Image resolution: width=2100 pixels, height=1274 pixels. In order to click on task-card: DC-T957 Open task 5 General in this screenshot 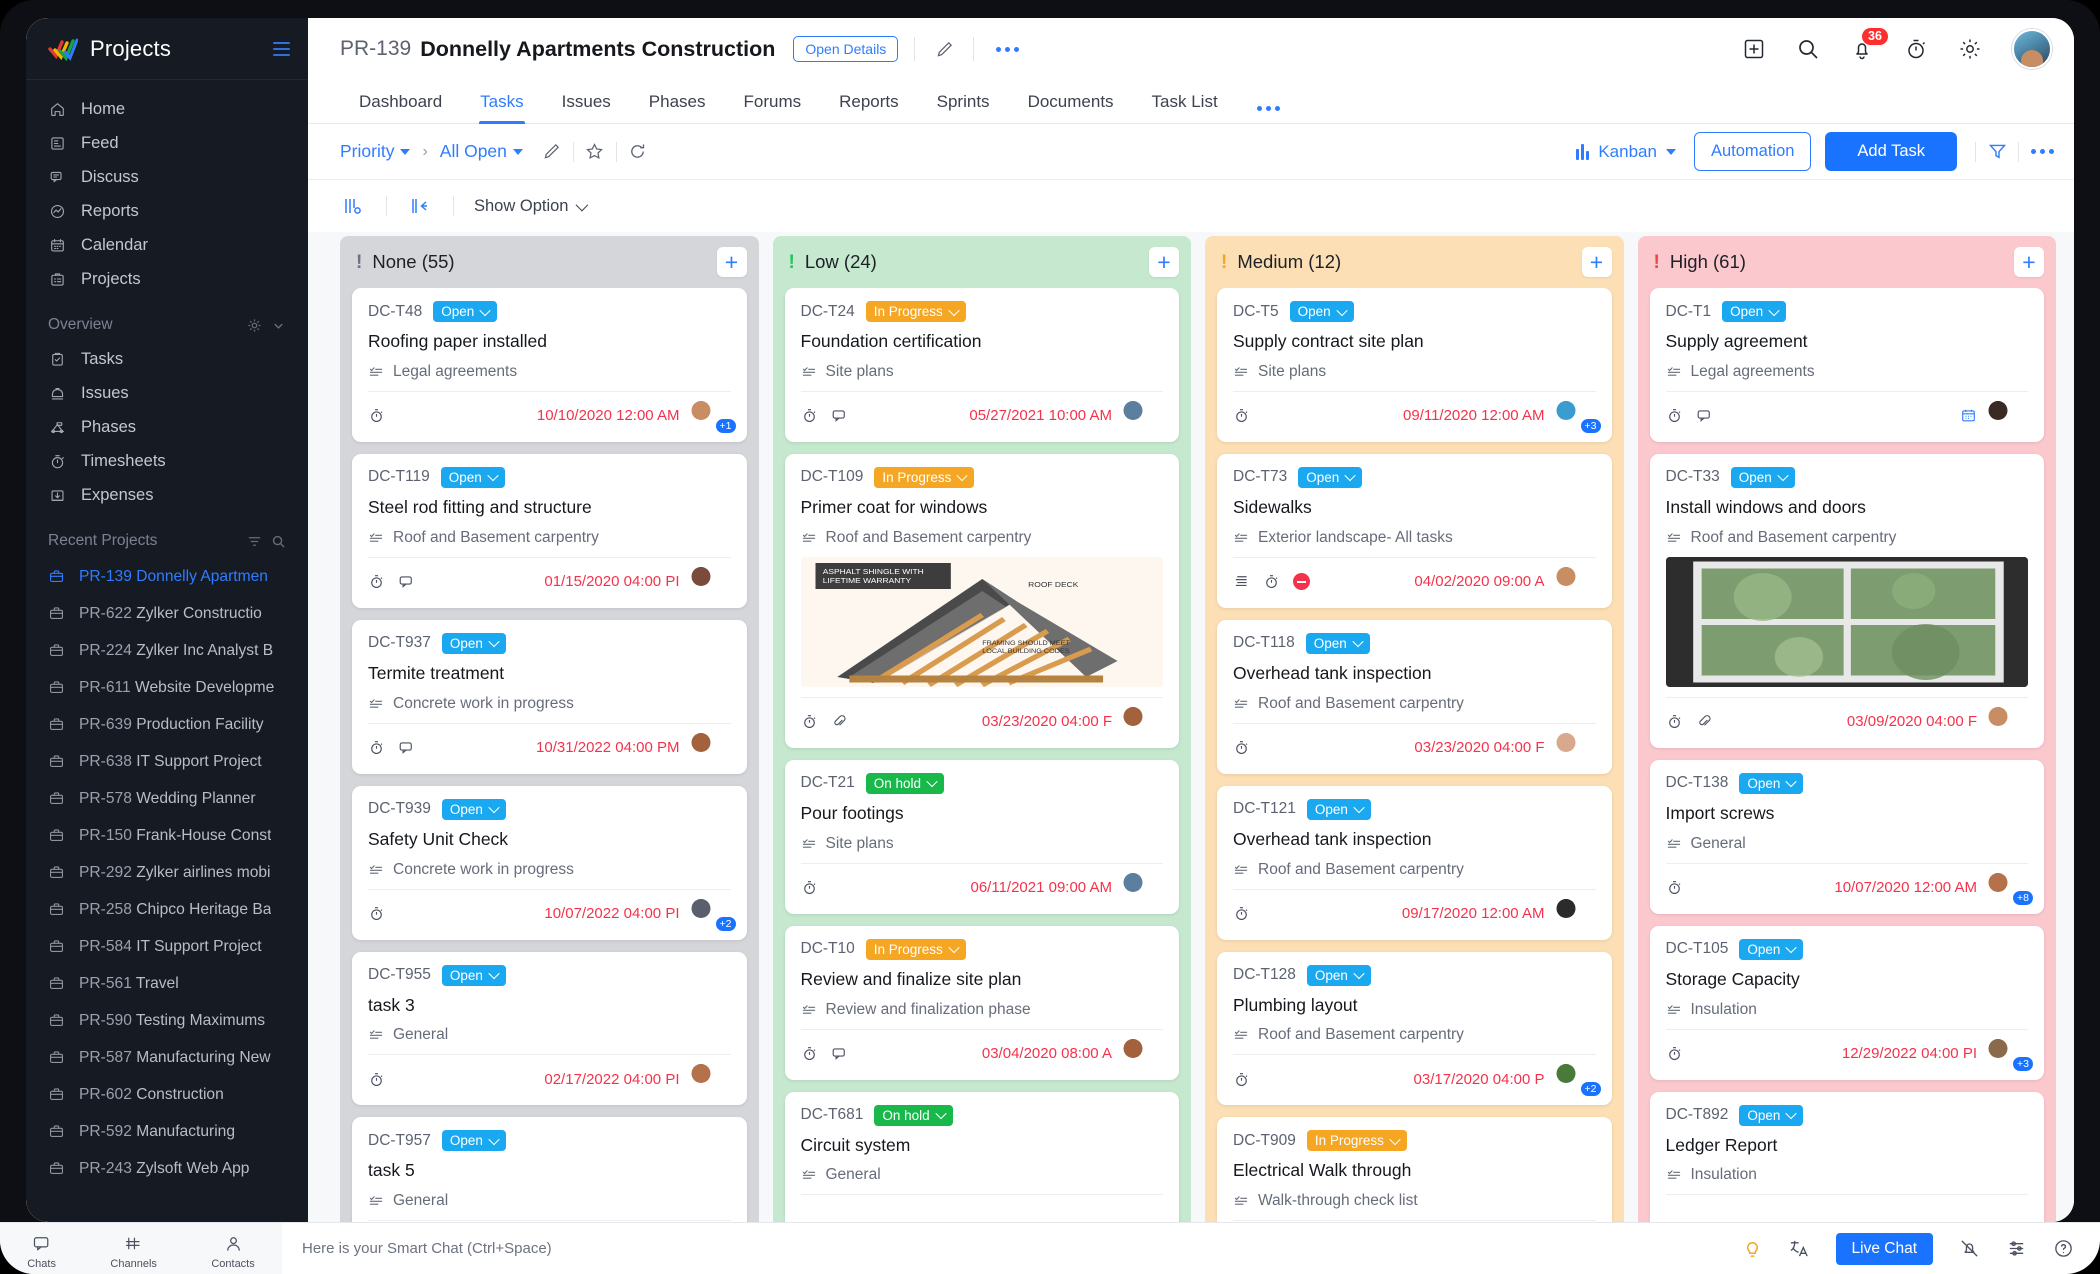, I will do `click(549, 1169)`.